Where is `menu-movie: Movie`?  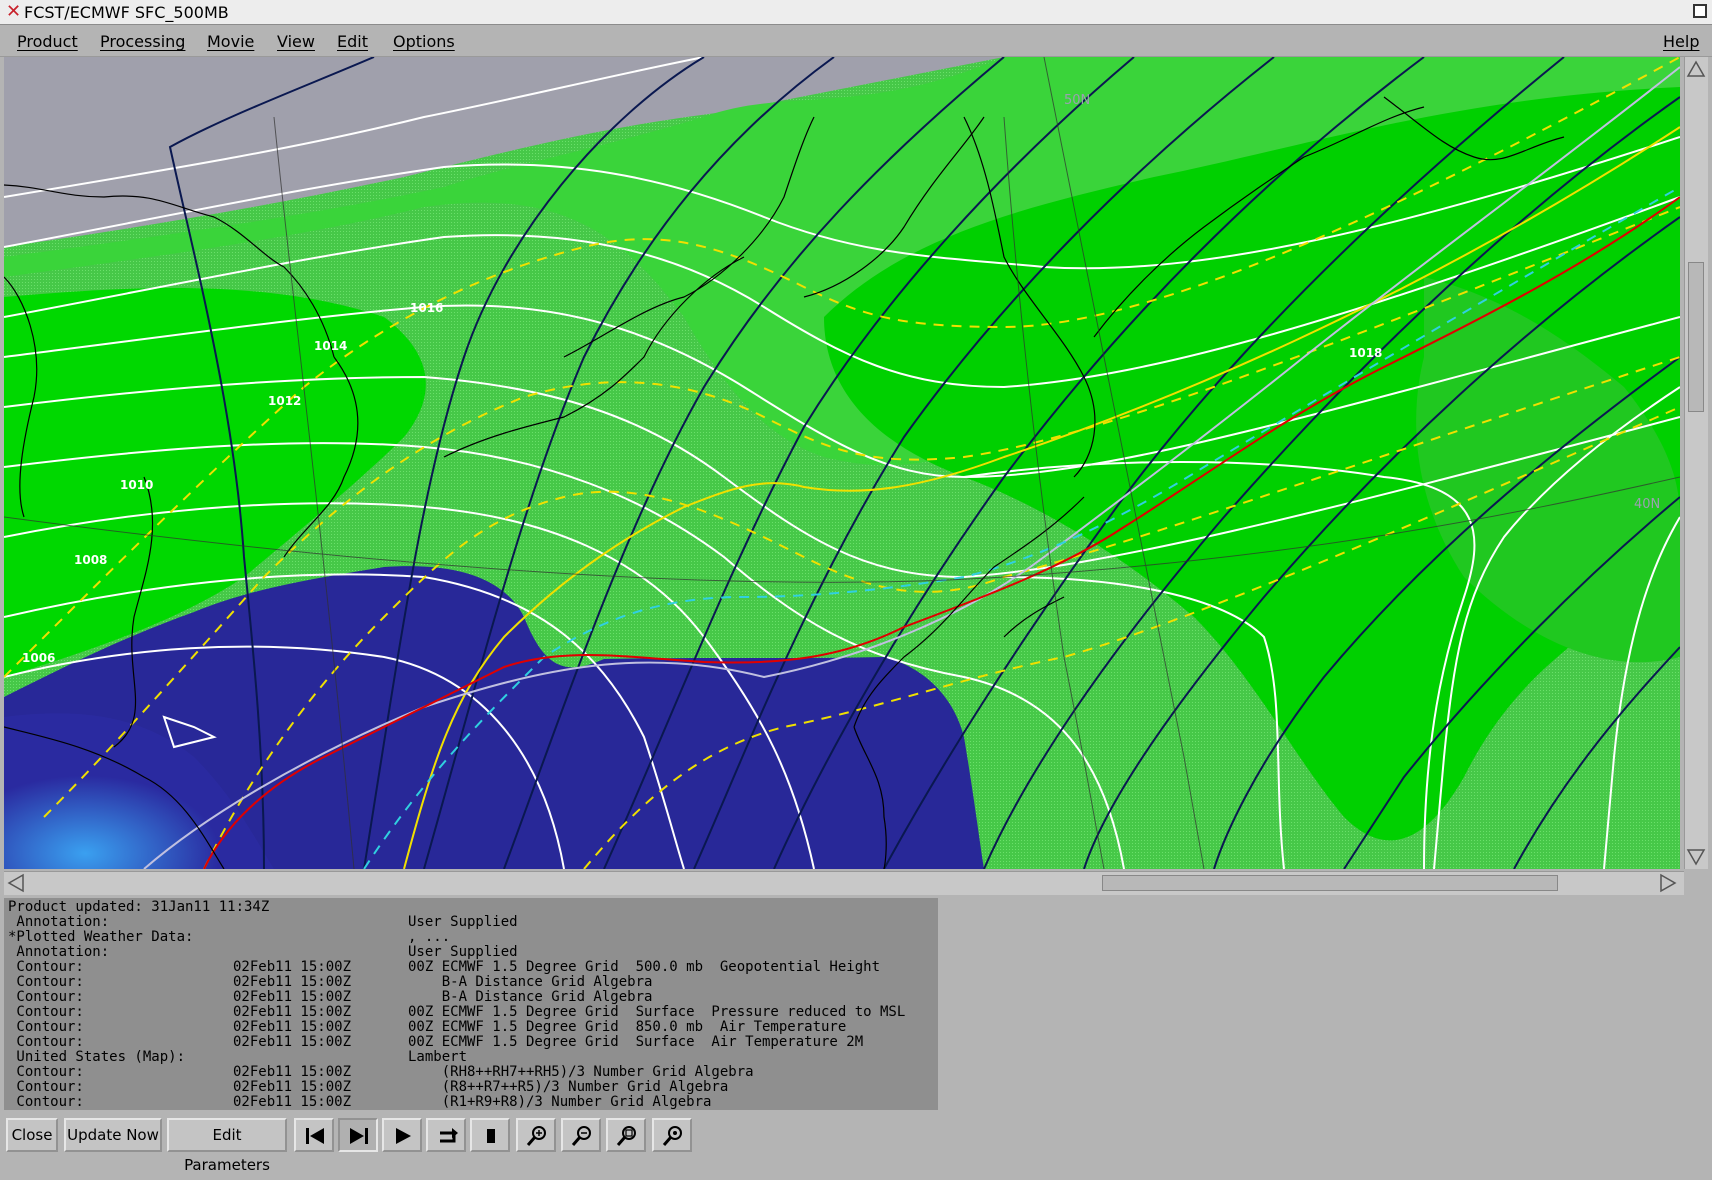
menu-movie: Movie is located at coordinates (230, 41).